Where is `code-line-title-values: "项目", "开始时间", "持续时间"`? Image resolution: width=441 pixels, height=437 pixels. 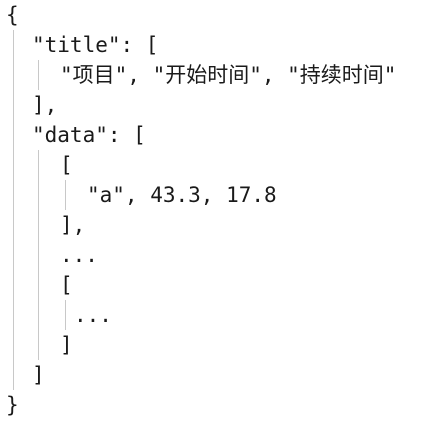
code-line-title-values: "项目", "开始时间", "持续时间" is located at coordinates (228, 75).